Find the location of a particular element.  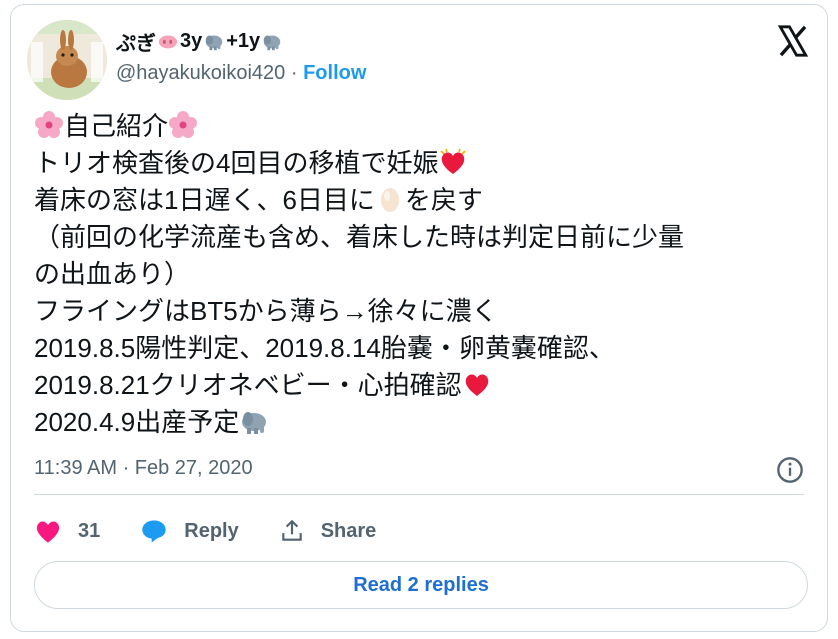

tweet-line: 2020.4.9出産予定 is located at coordinates (424, 422).